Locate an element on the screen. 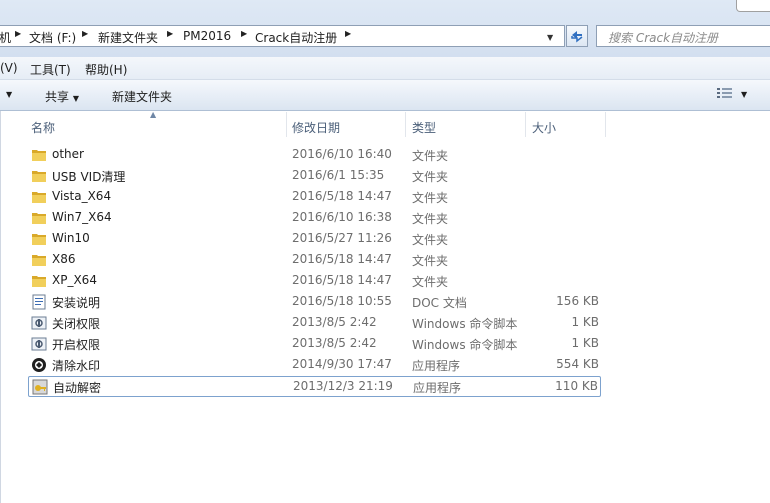 This screenshot has width=770, height=503. file-date: 2013/12/3 21:19 is located at coordinates (343, 386).